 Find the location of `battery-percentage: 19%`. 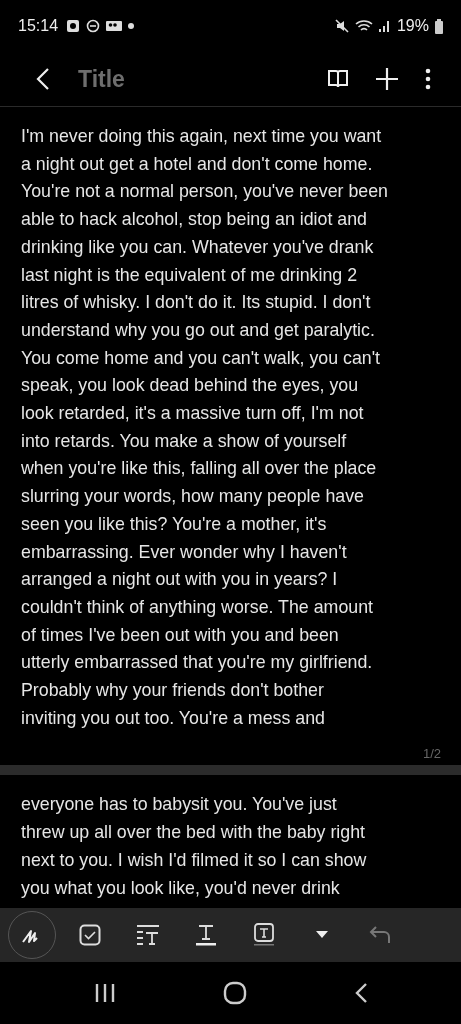

battery-percentage: 19% is located at coordinates (412, 26).